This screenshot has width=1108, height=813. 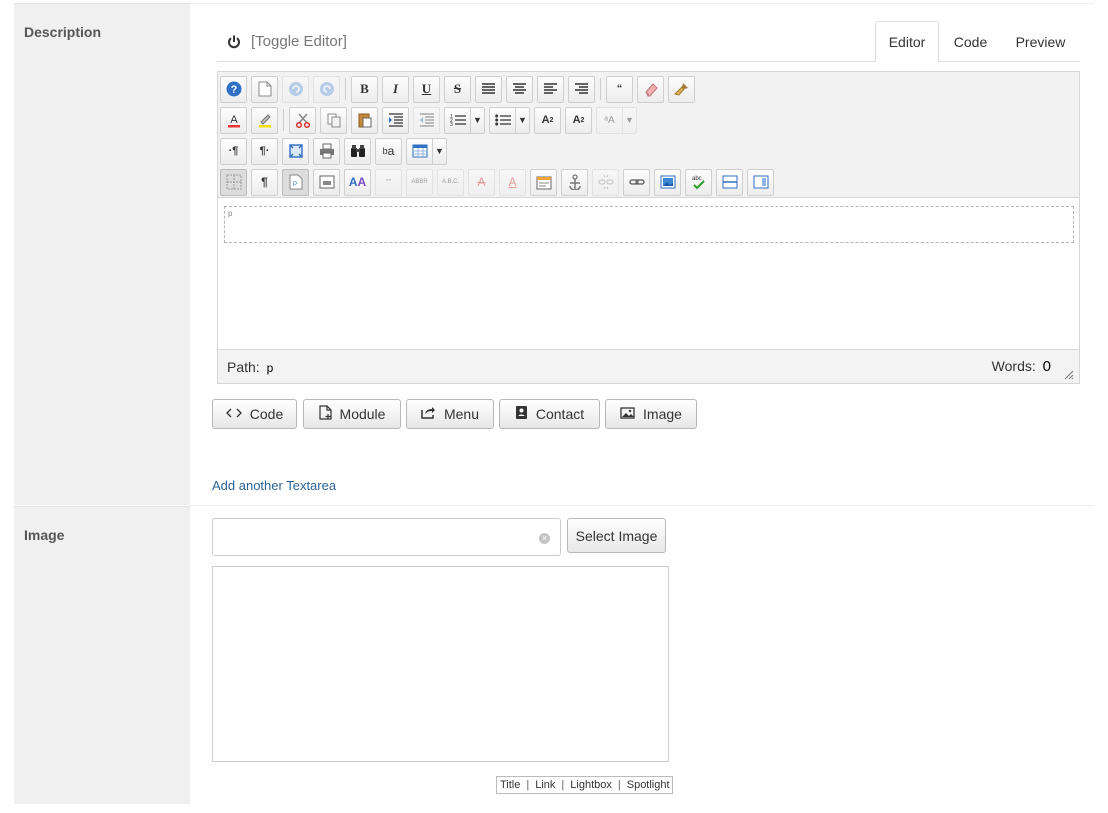 What do you see at coordinates (609, 120) in the screenshot?
I see `font-size-icon: ᵃA` at bounding box center [609, 120].